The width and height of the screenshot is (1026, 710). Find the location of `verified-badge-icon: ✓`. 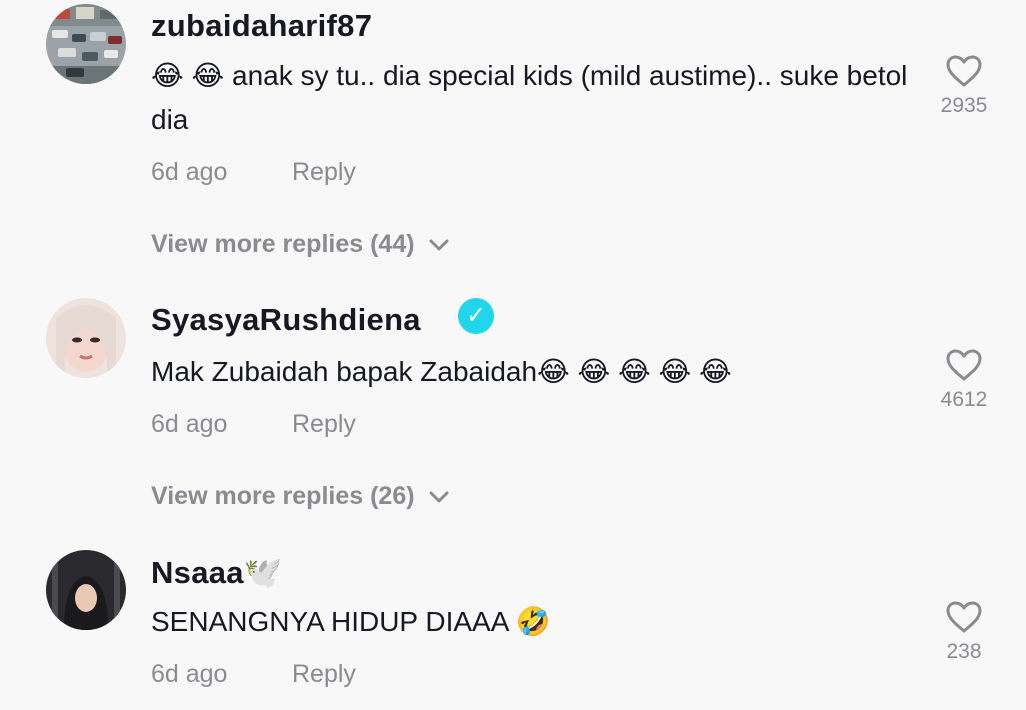

verified-badge-icon: ✓ is located at coordinates (476, 316).